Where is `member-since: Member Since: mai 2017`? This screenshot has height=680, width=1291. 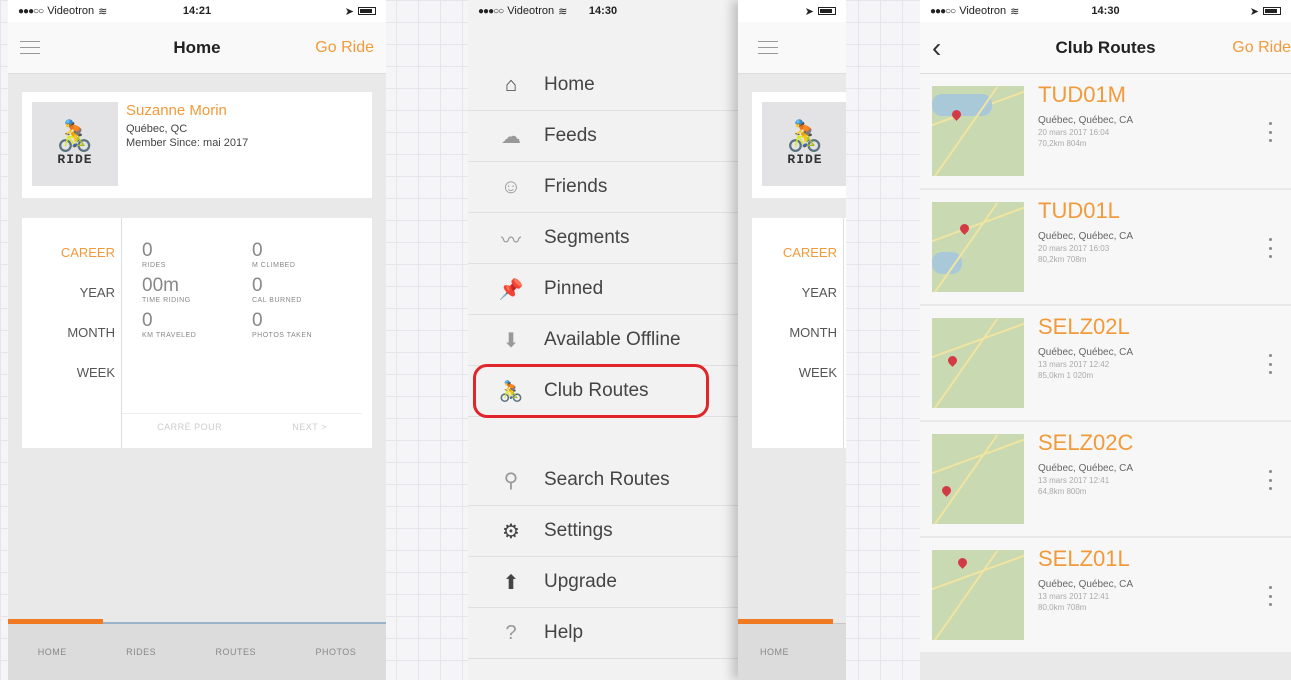
member-since: Member Since: mai 2017 is located at coordinates (187, 143).